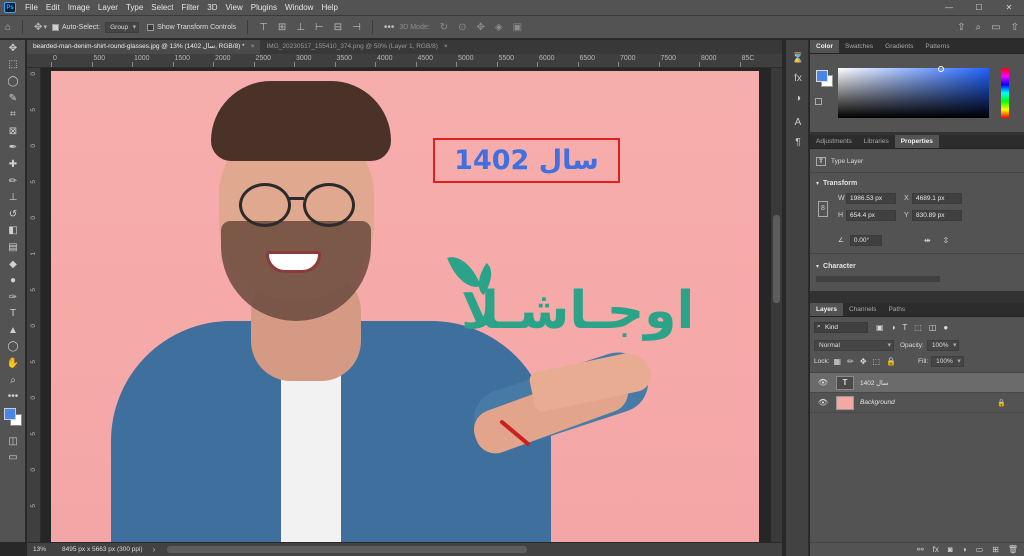 Image resolution: width=1024 pixels, height=556 pixels. I want to click on kind-filter-dropdown: ⌕ Kind, so click(841, 327).